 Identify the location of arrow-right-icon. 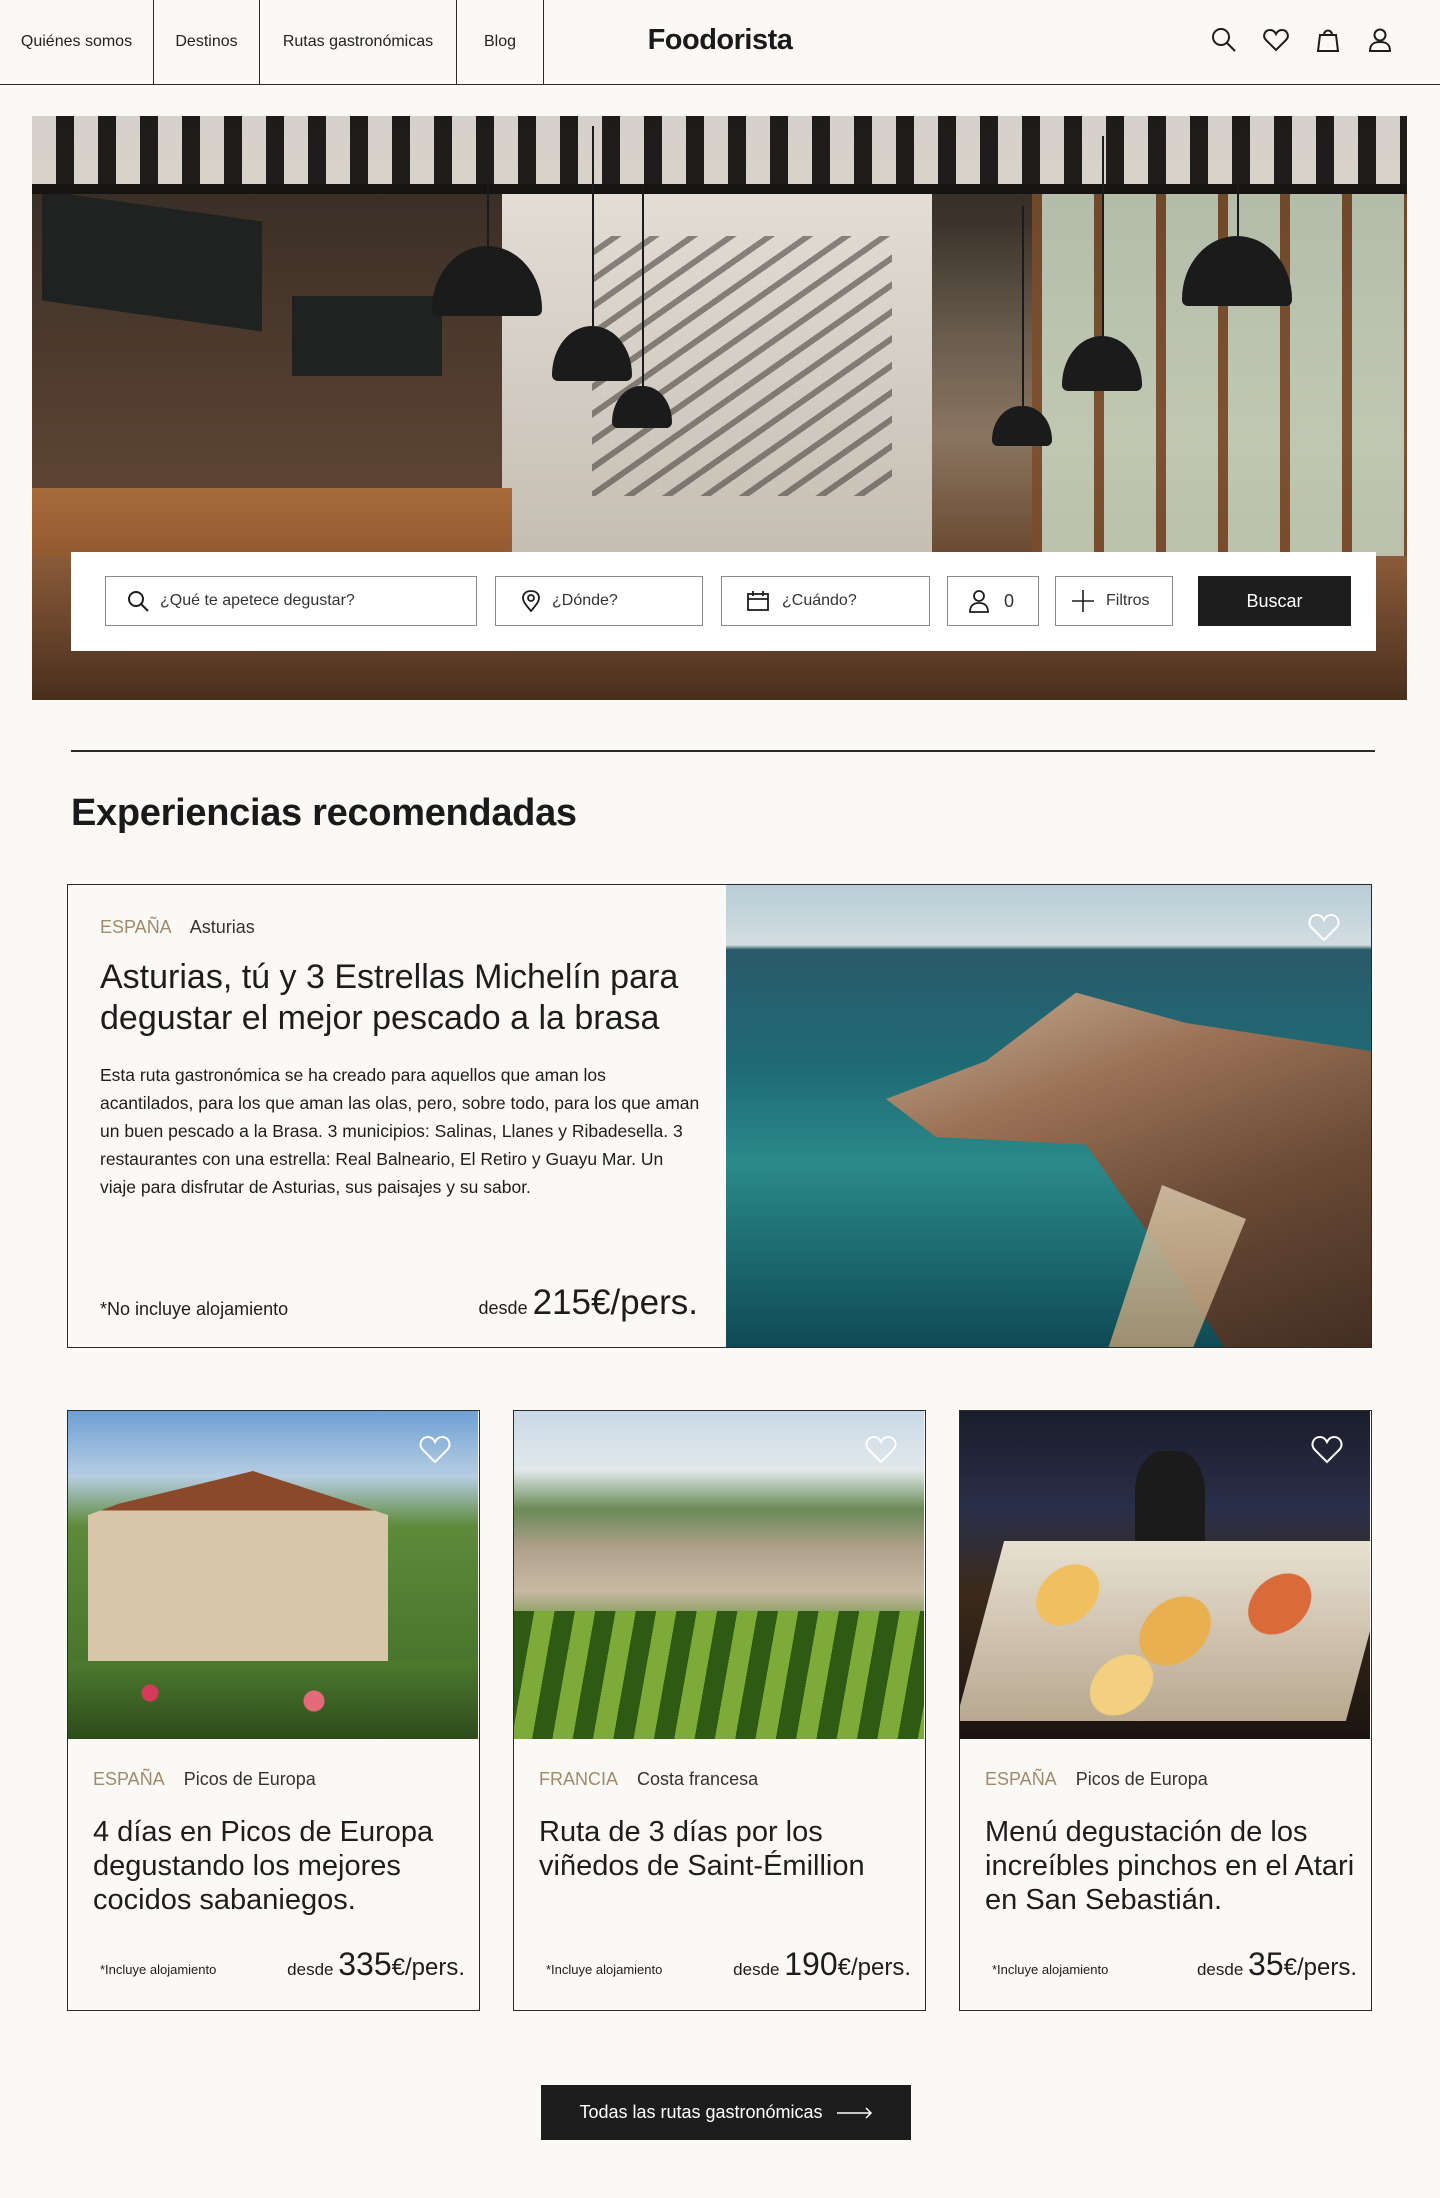
(854, 2112).